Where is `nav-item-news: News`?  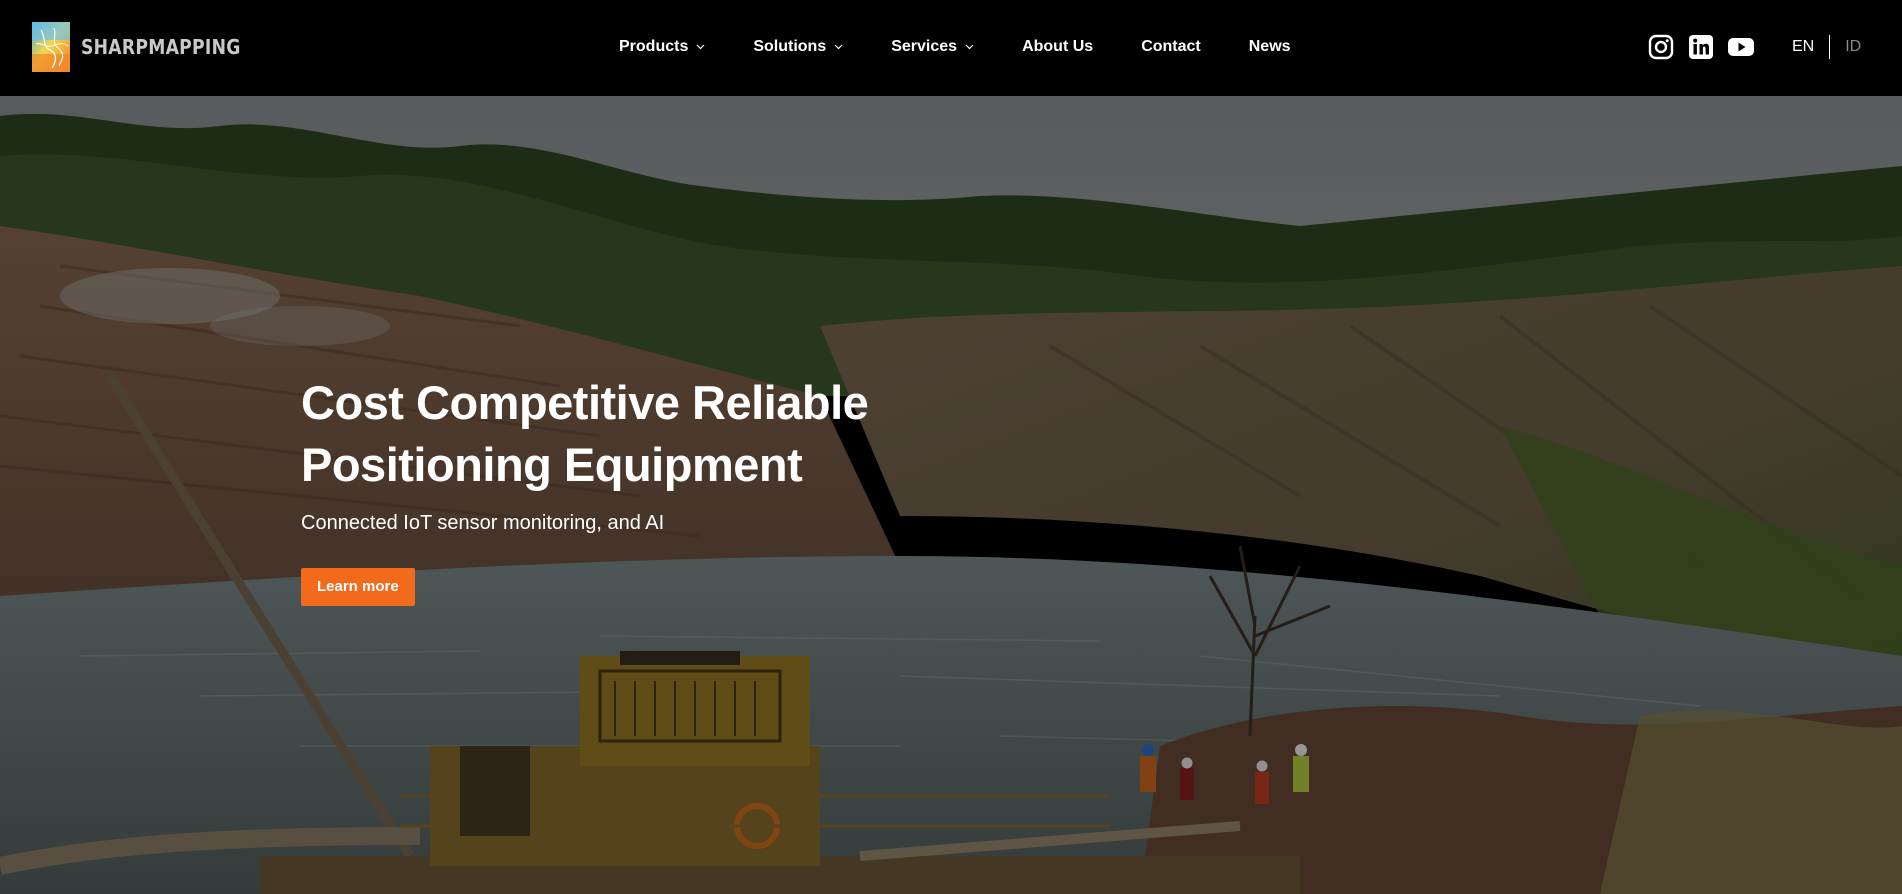 nav-item-news: News is located at coordinates (1270, 47).